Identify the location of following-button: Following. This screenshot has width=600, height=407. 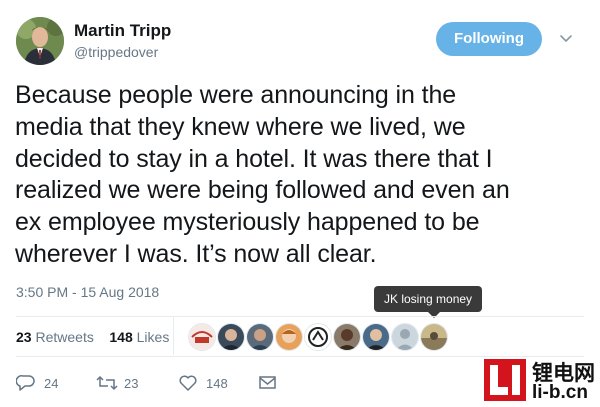
(489, 39).